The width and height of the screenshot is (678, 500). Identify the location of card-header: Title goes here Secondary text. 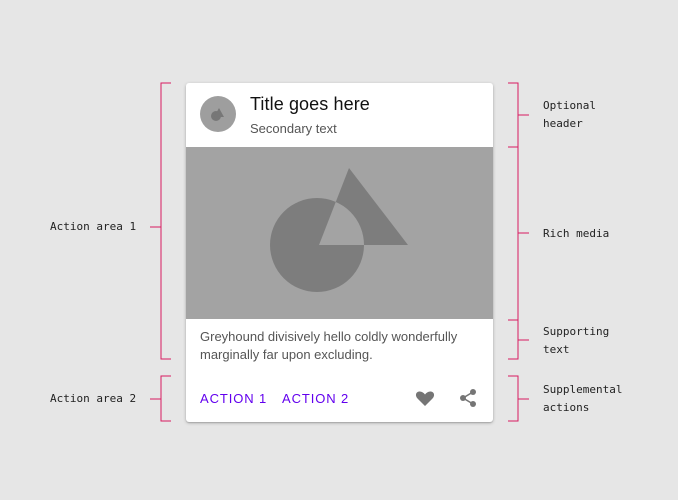
(339, 115).